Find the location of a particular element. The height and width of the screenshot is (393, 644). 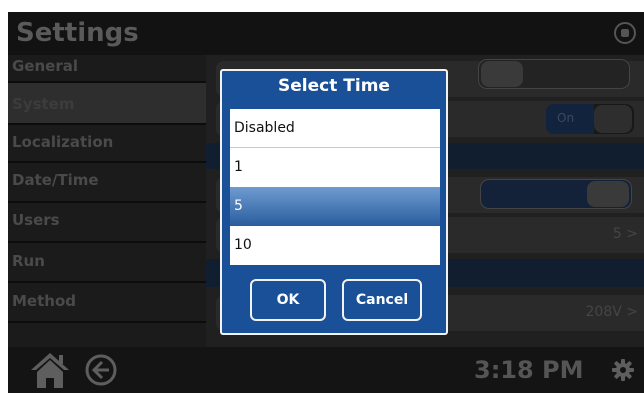

ok-button-label: OK is located at coordinates (288, 300).